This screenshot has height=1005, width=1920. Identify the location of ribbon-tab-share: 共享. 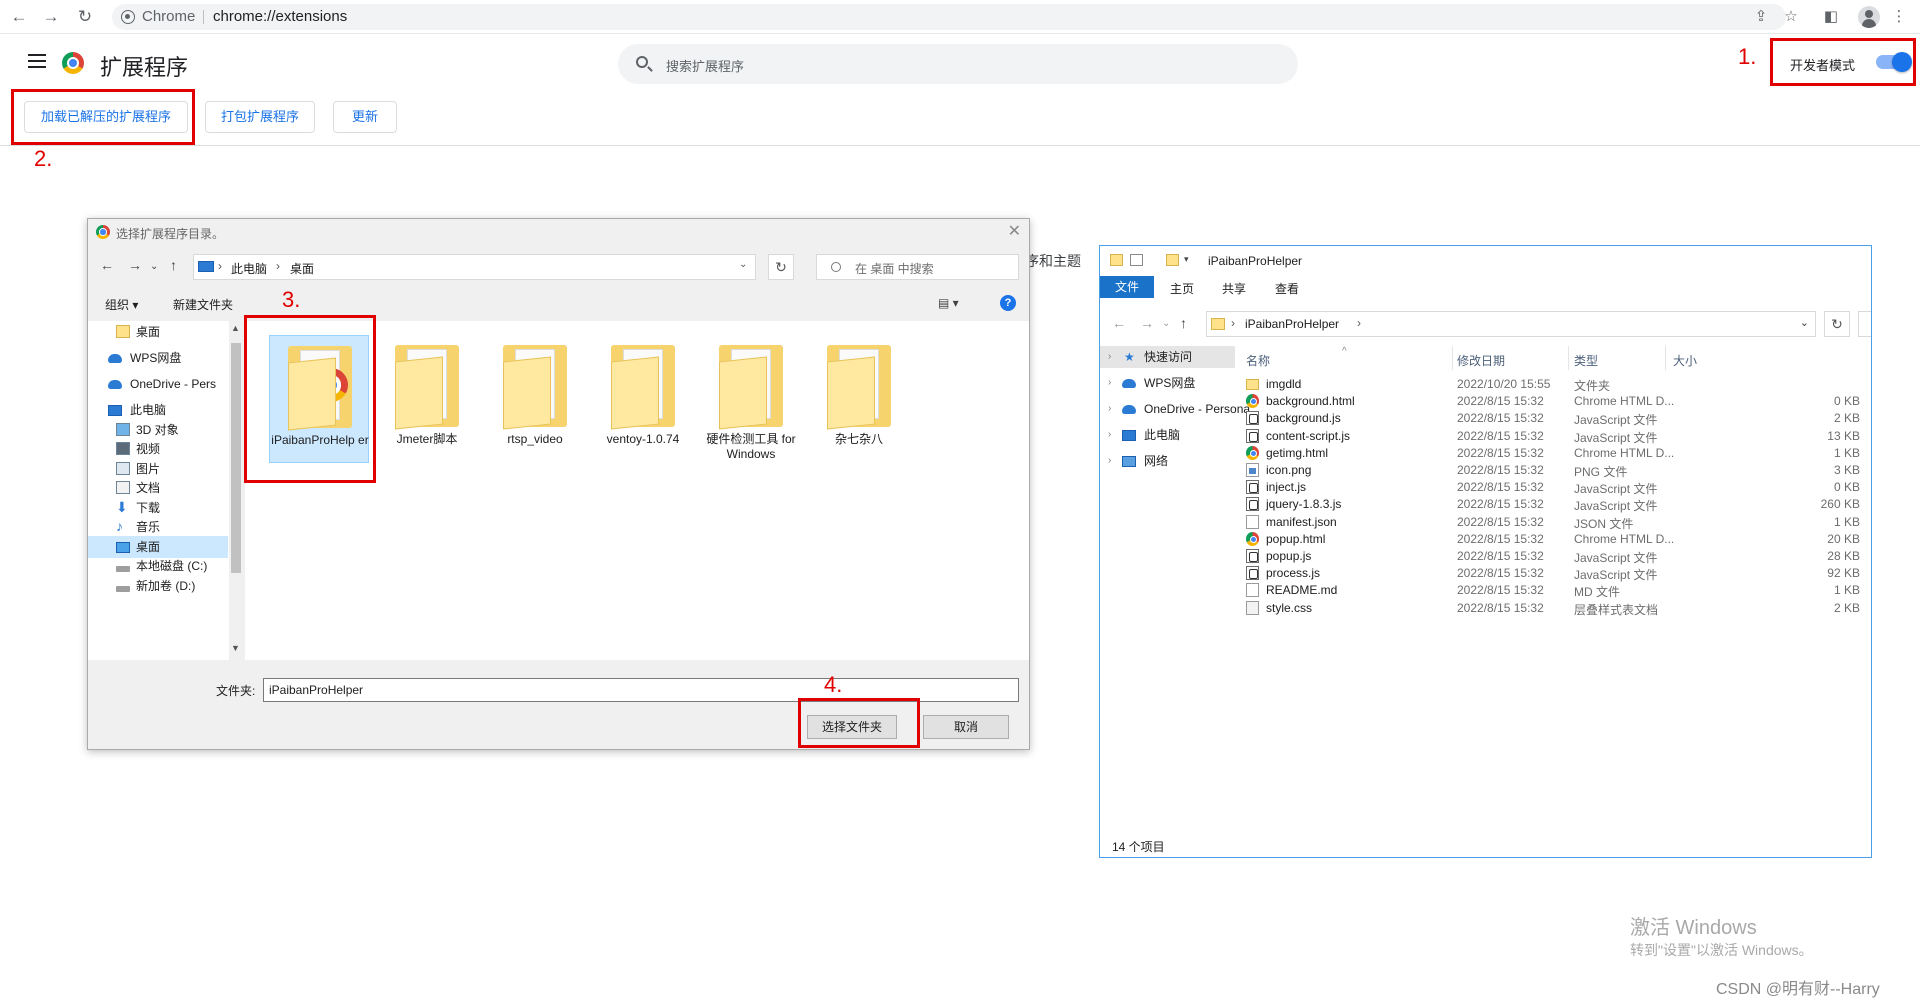
(1234, 288).